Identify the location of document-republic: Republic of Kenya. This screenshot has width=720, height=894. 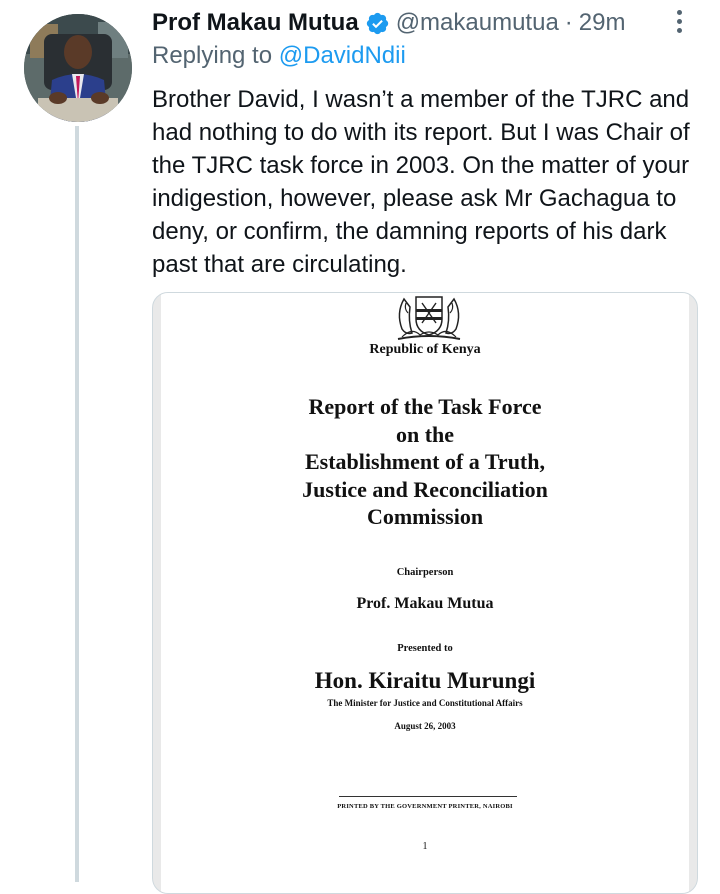
(425, 349).